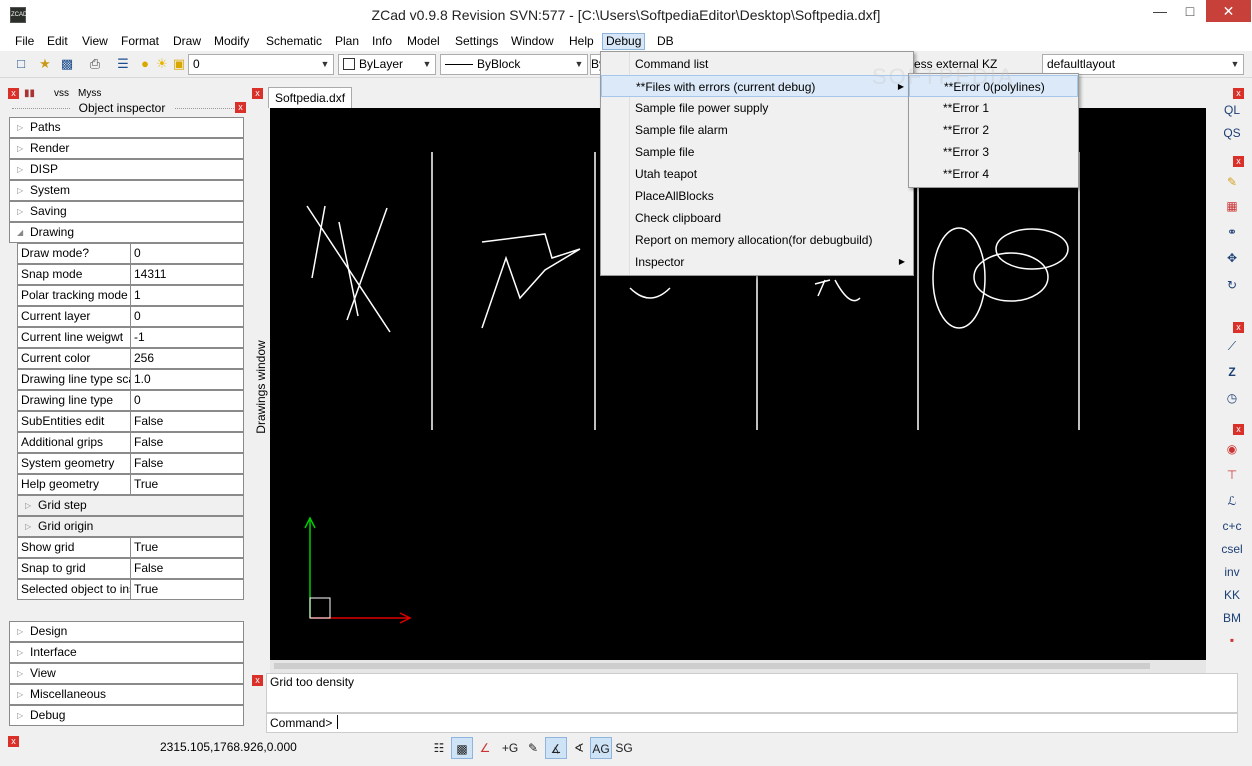  What do you see at coordinates (624, 41) in the screenshot?
I see `menu-debug: Debug` at bounding box center [624, 41].